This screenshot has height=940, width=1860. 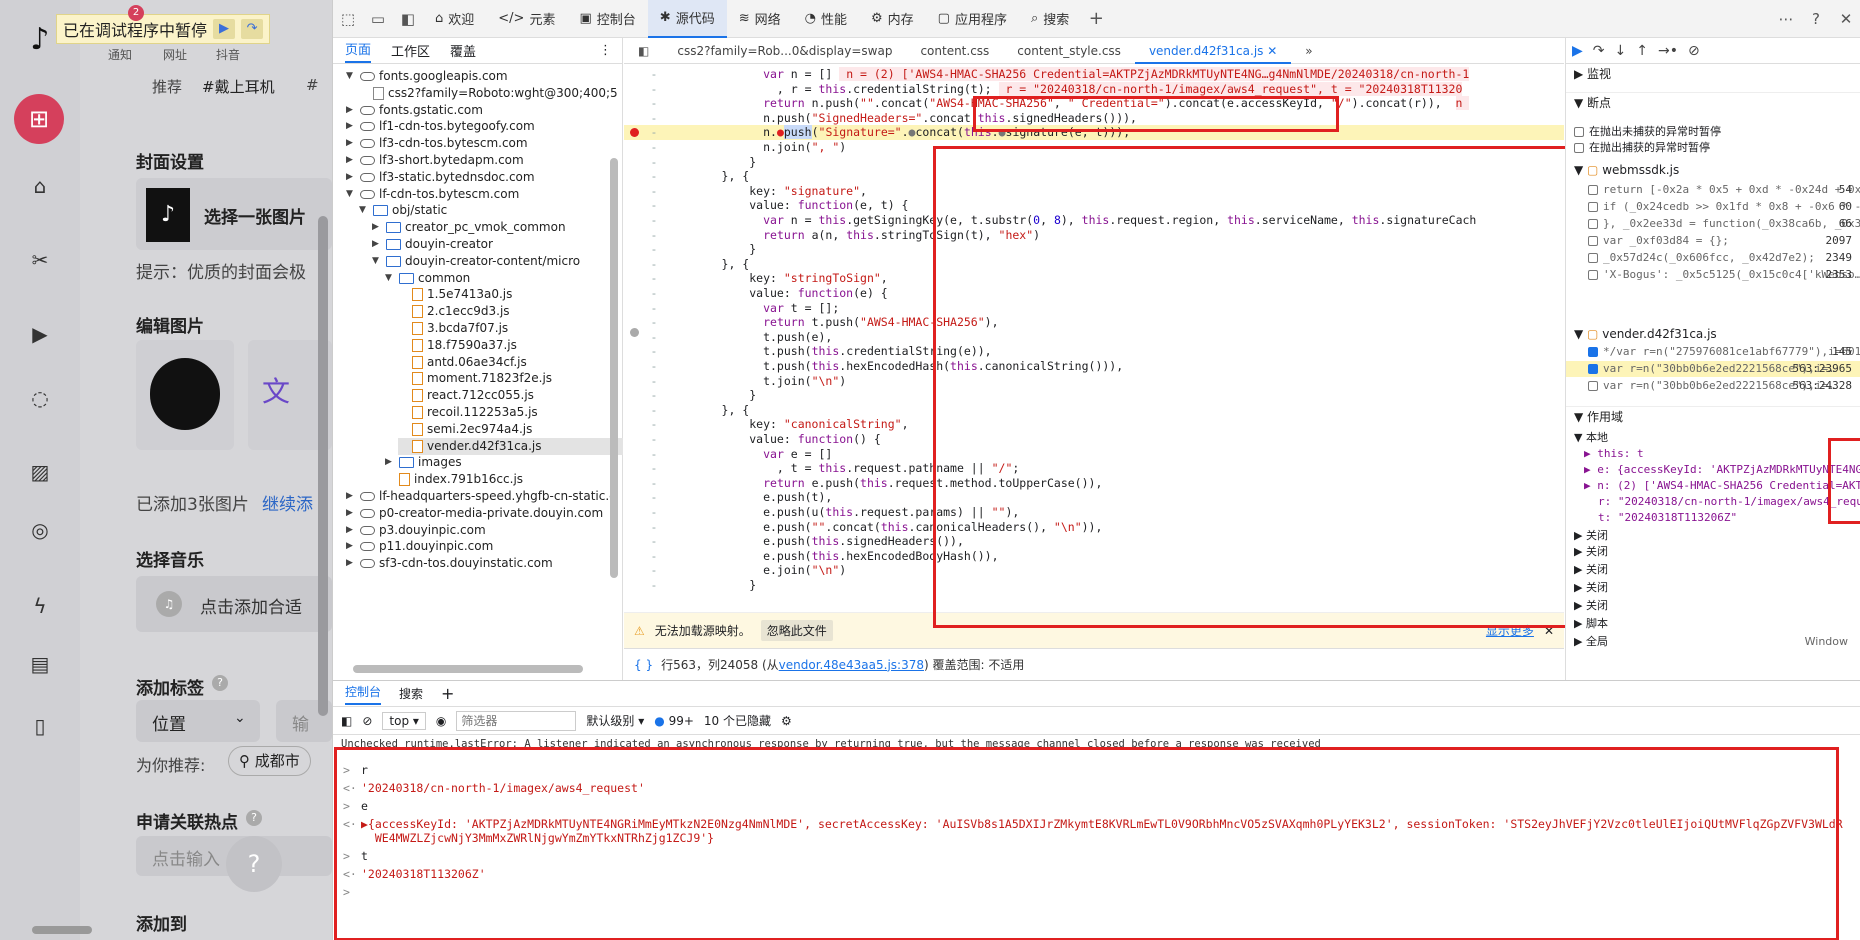 I want to click on tree-item: index.791b16cc.js, so click(x=504, y=479).